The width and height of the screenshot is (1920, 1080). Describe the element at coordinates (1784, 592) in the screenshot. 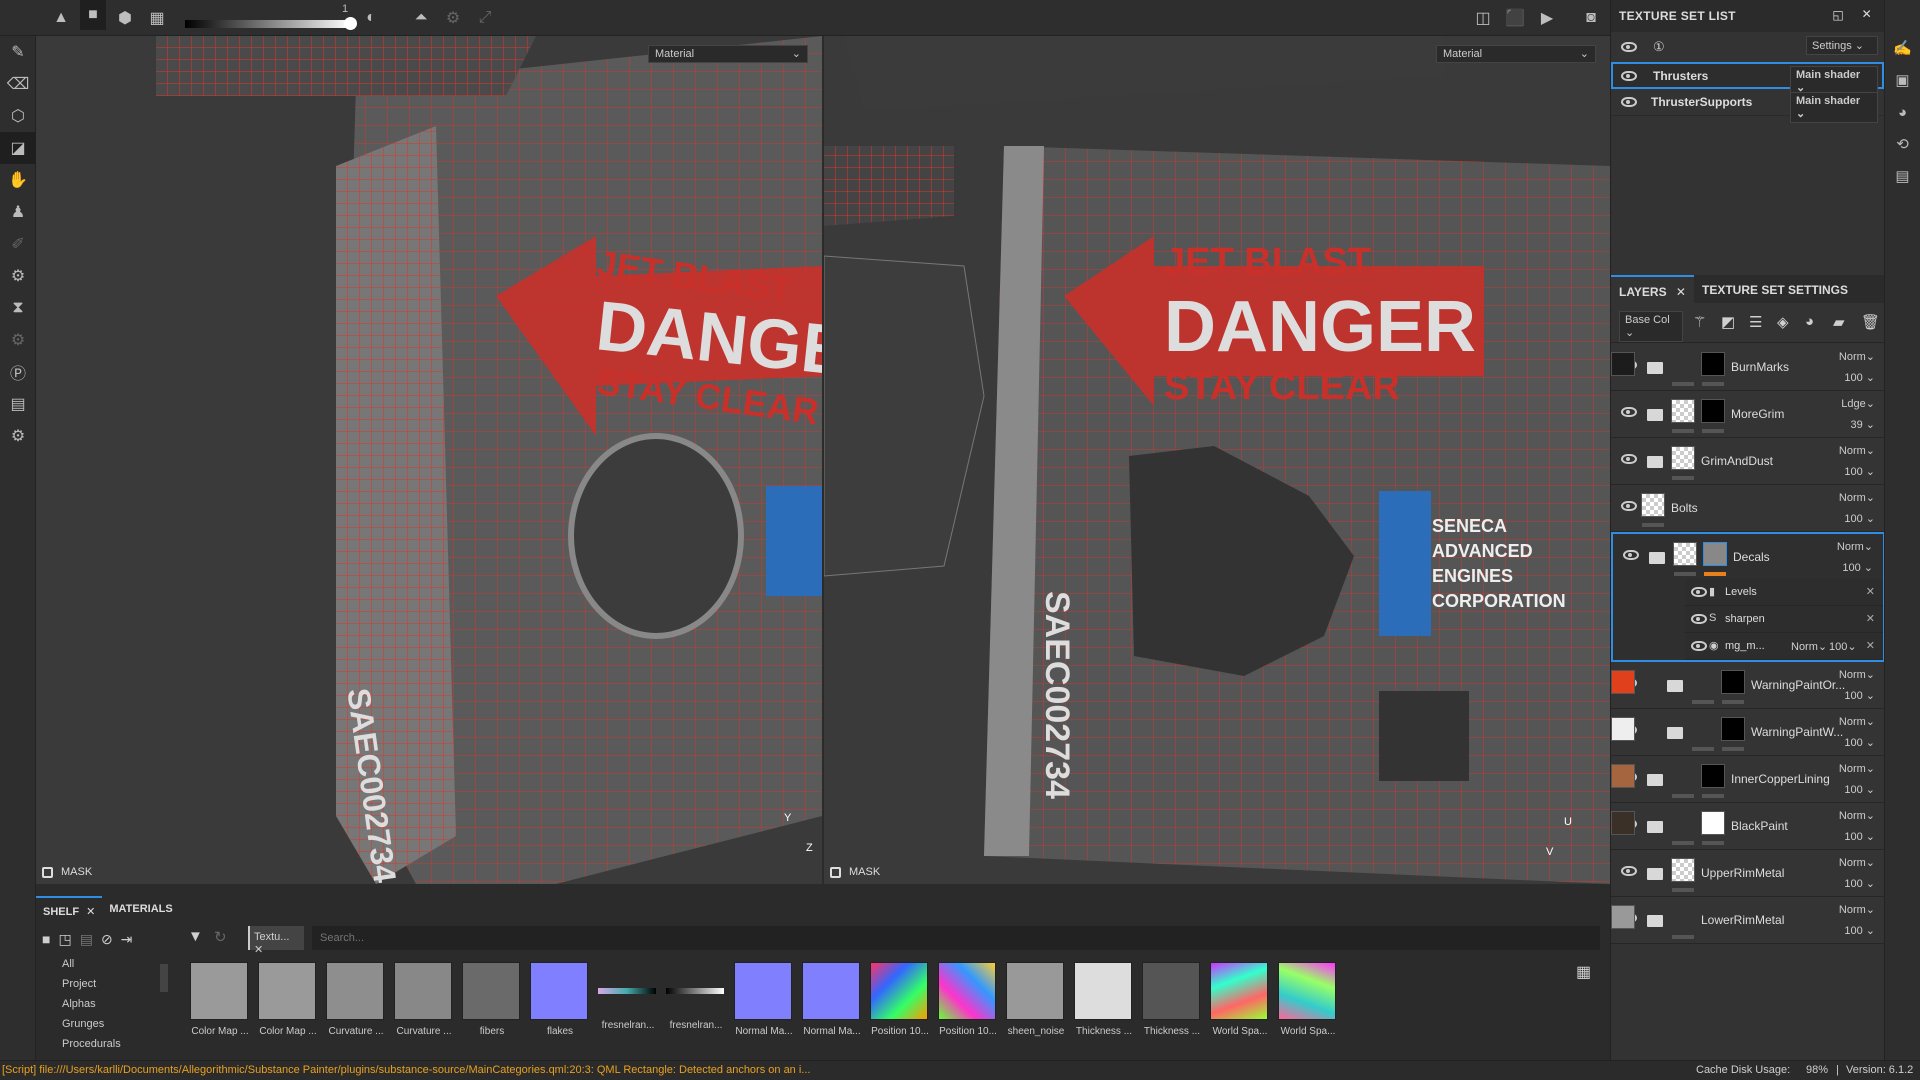

I see `effect-row: ▮ Levels ✕` at that location.